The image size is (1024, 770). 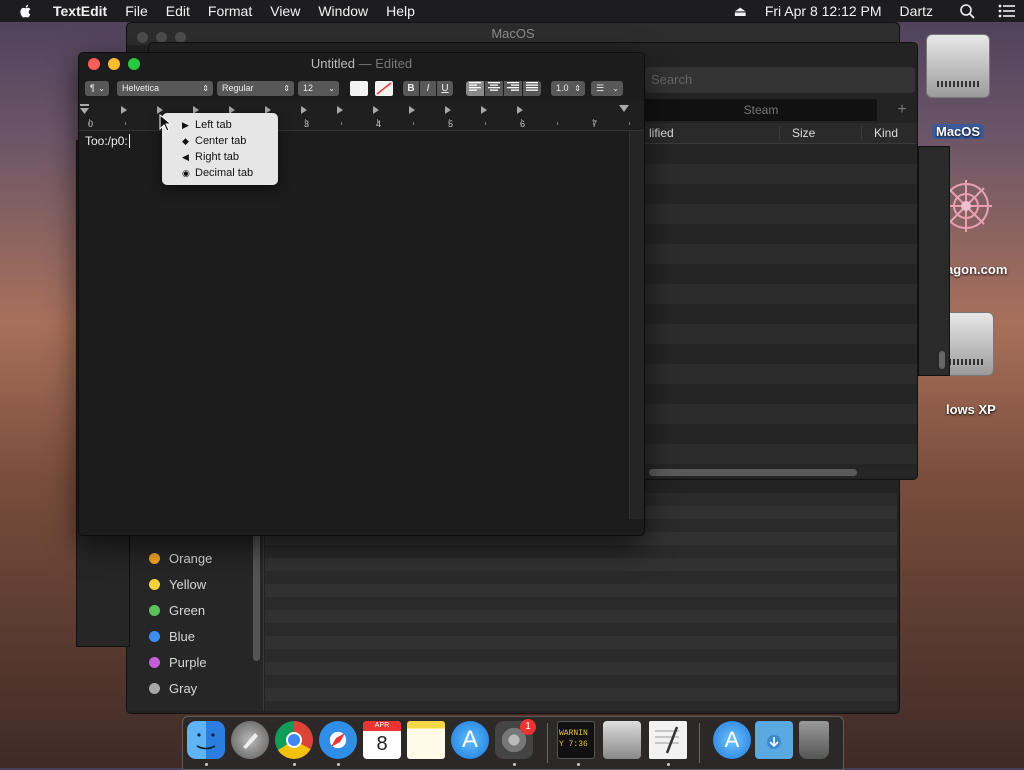 I want to click on column-kind: Kind, so click(x=879, y=133).